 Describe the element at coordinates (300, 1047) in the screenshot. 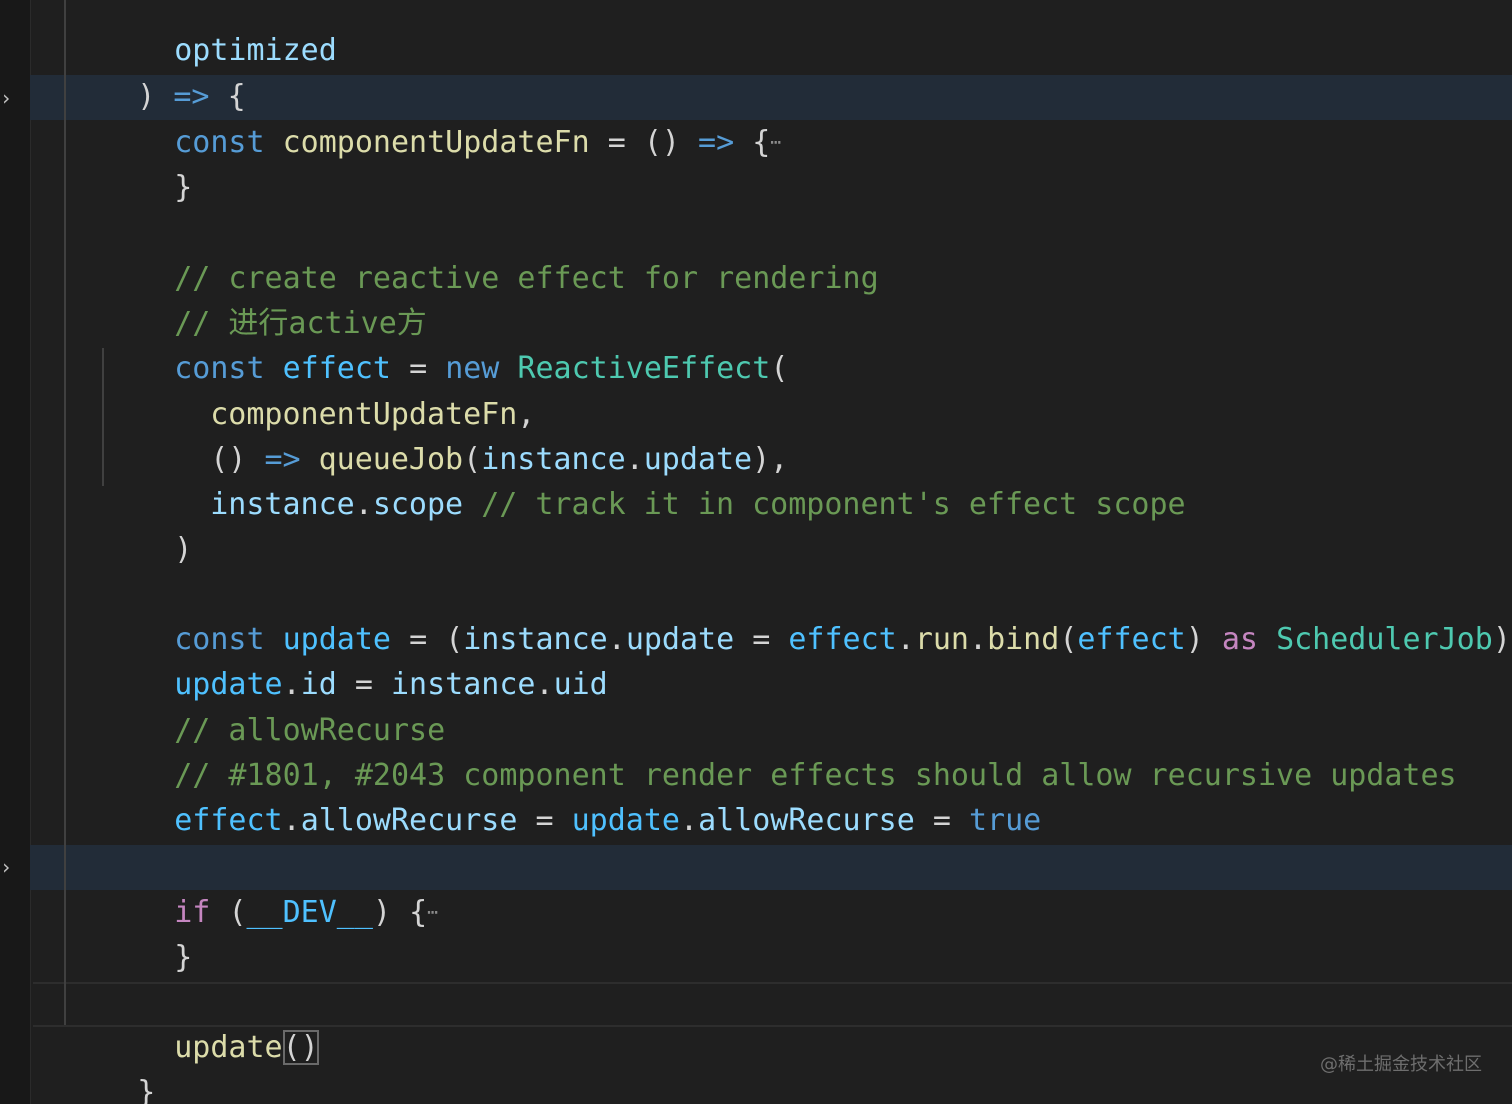

I see `bracket-match-highlight: ()` at that location.